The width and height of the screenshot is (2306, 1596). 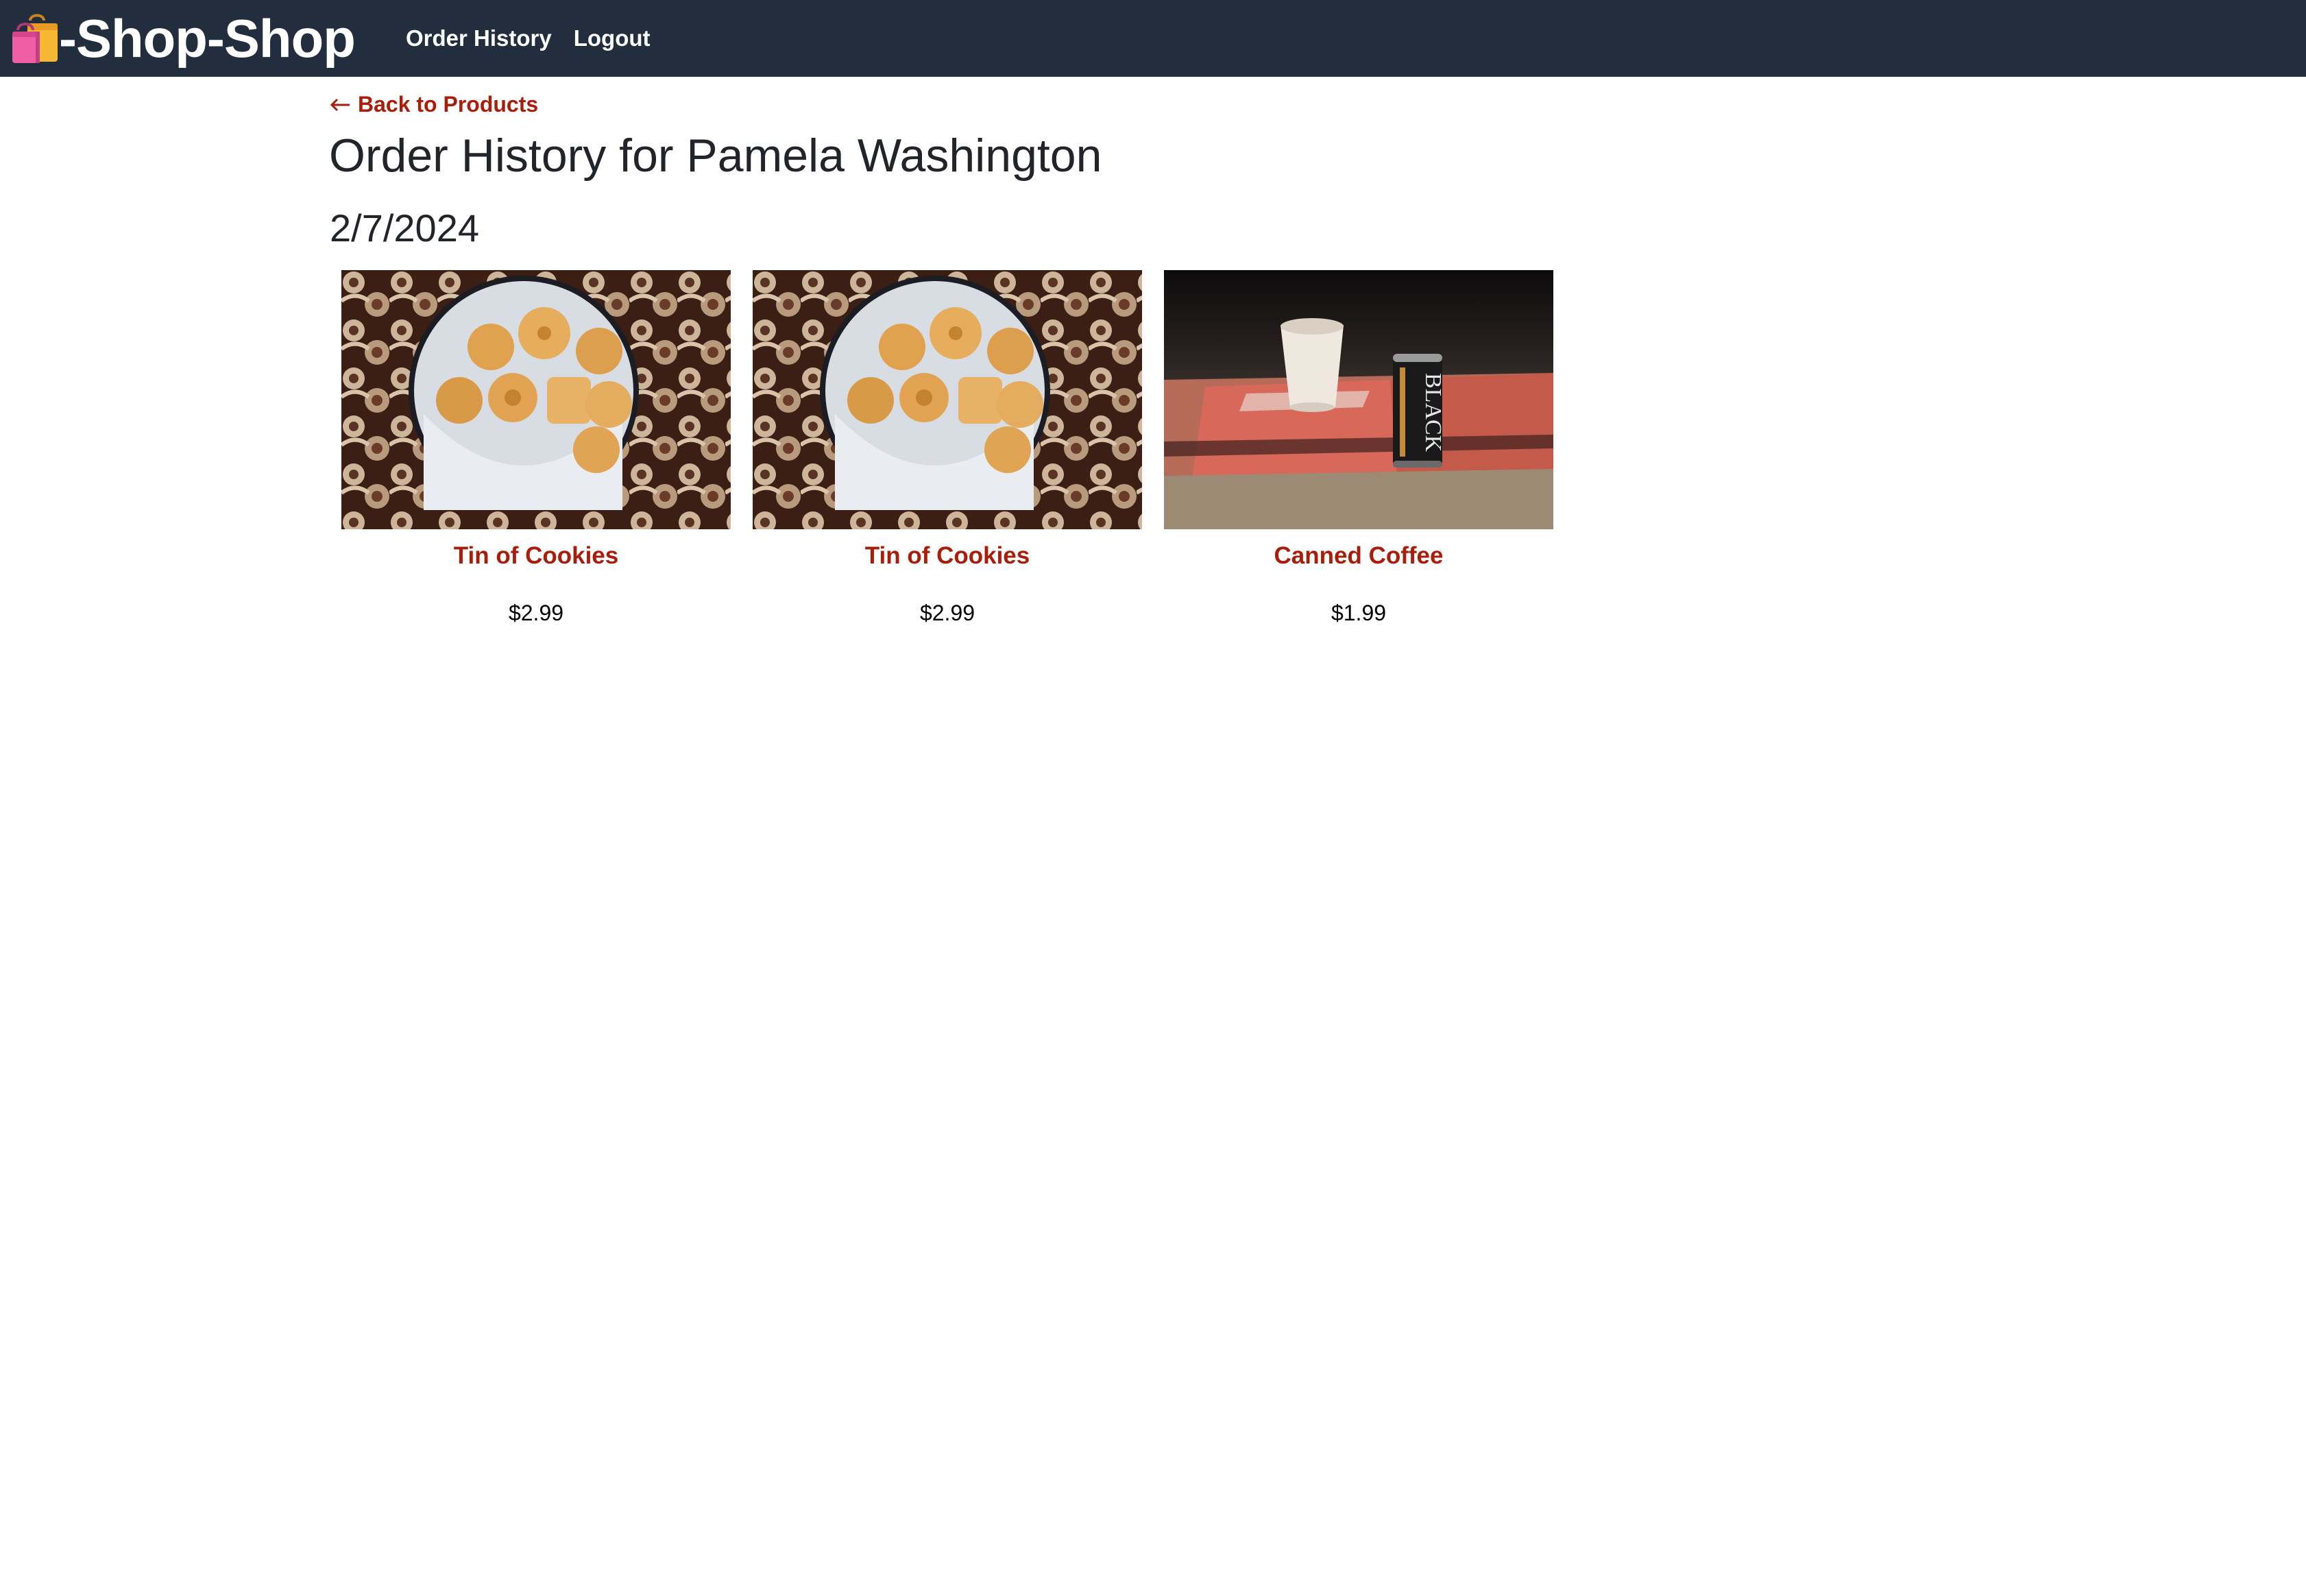 I want to click on nav-order-history-link: Order History, so click(x=479, y=38).